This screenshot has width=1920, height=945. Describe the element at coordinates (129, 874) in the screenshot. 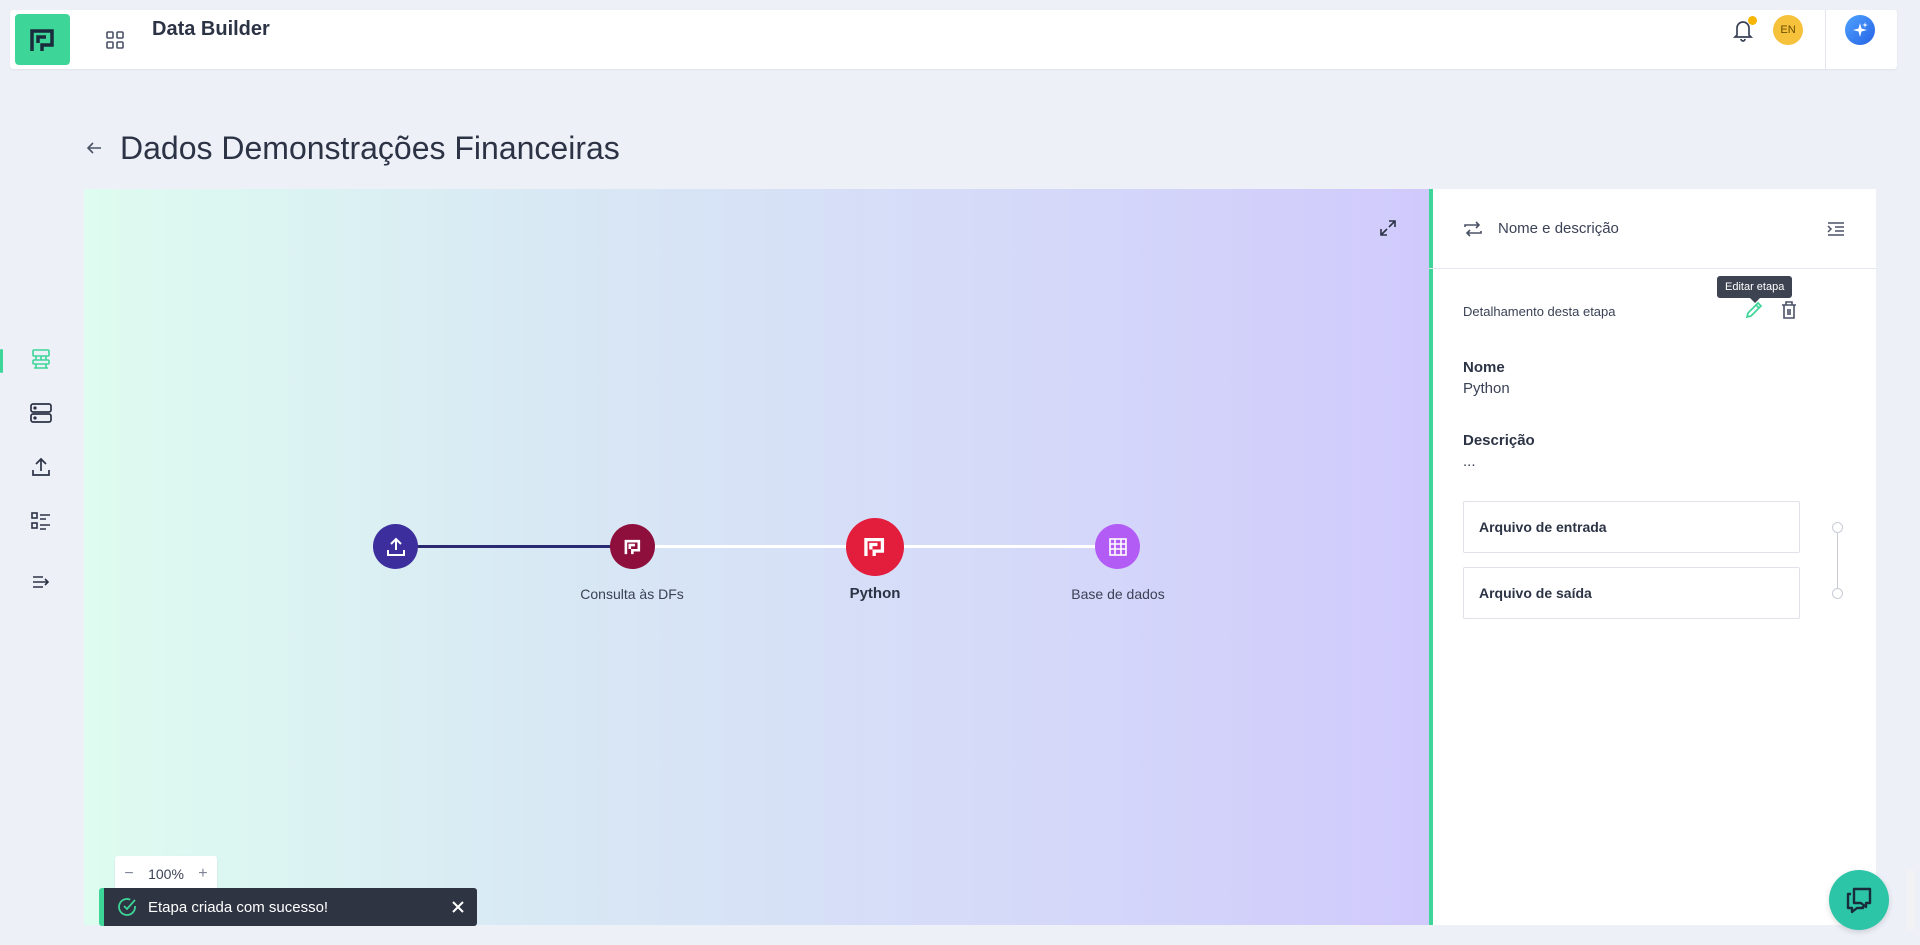

I see `zoom-out-button: −` at that location.